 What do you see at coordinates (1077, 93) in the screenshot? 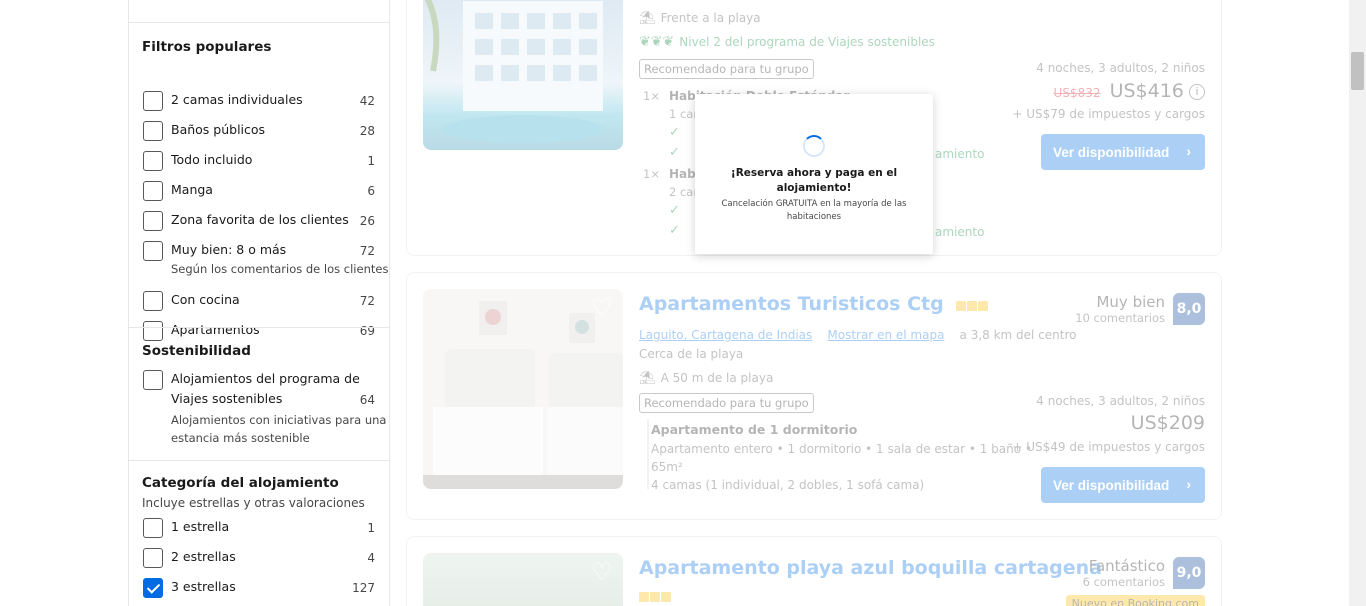
I see `old-price: US$832` at bounding box center [1077, 93].